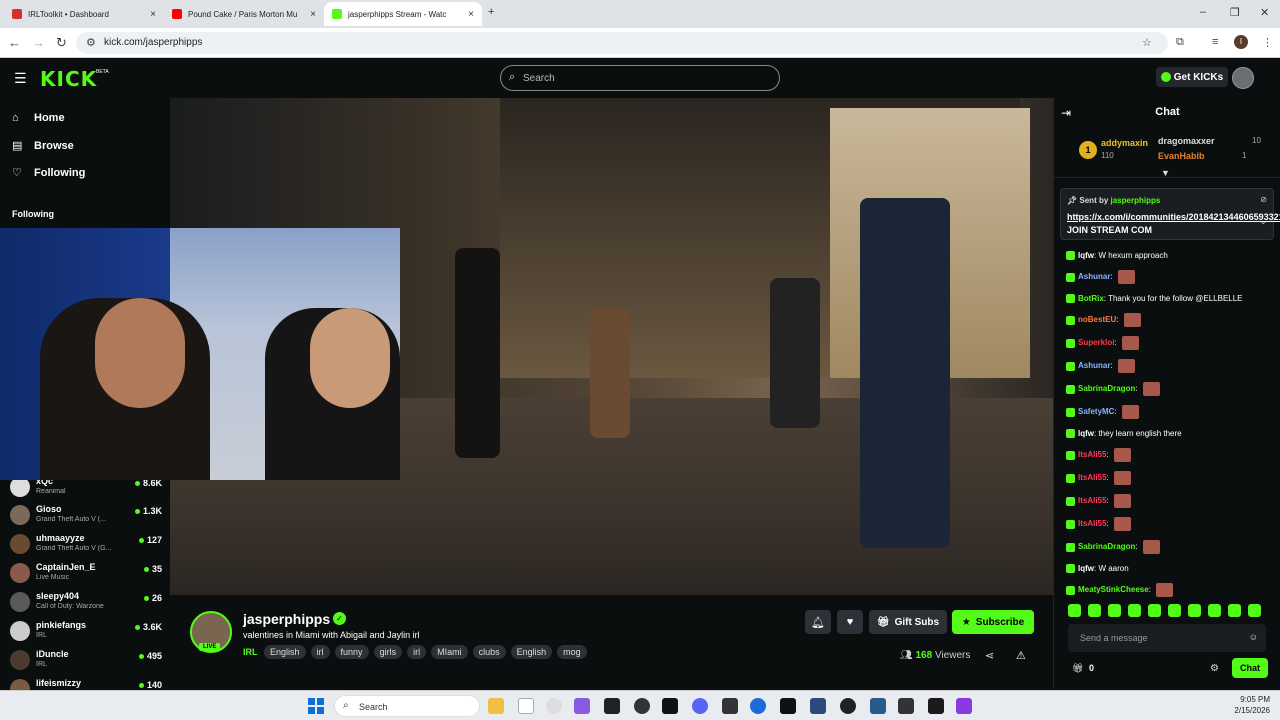 This screenshot has height=720, width=1280. Describe the element at coordinates (1264, 12) in the screenshot. I see `close-window-icon: ✕` at that location.